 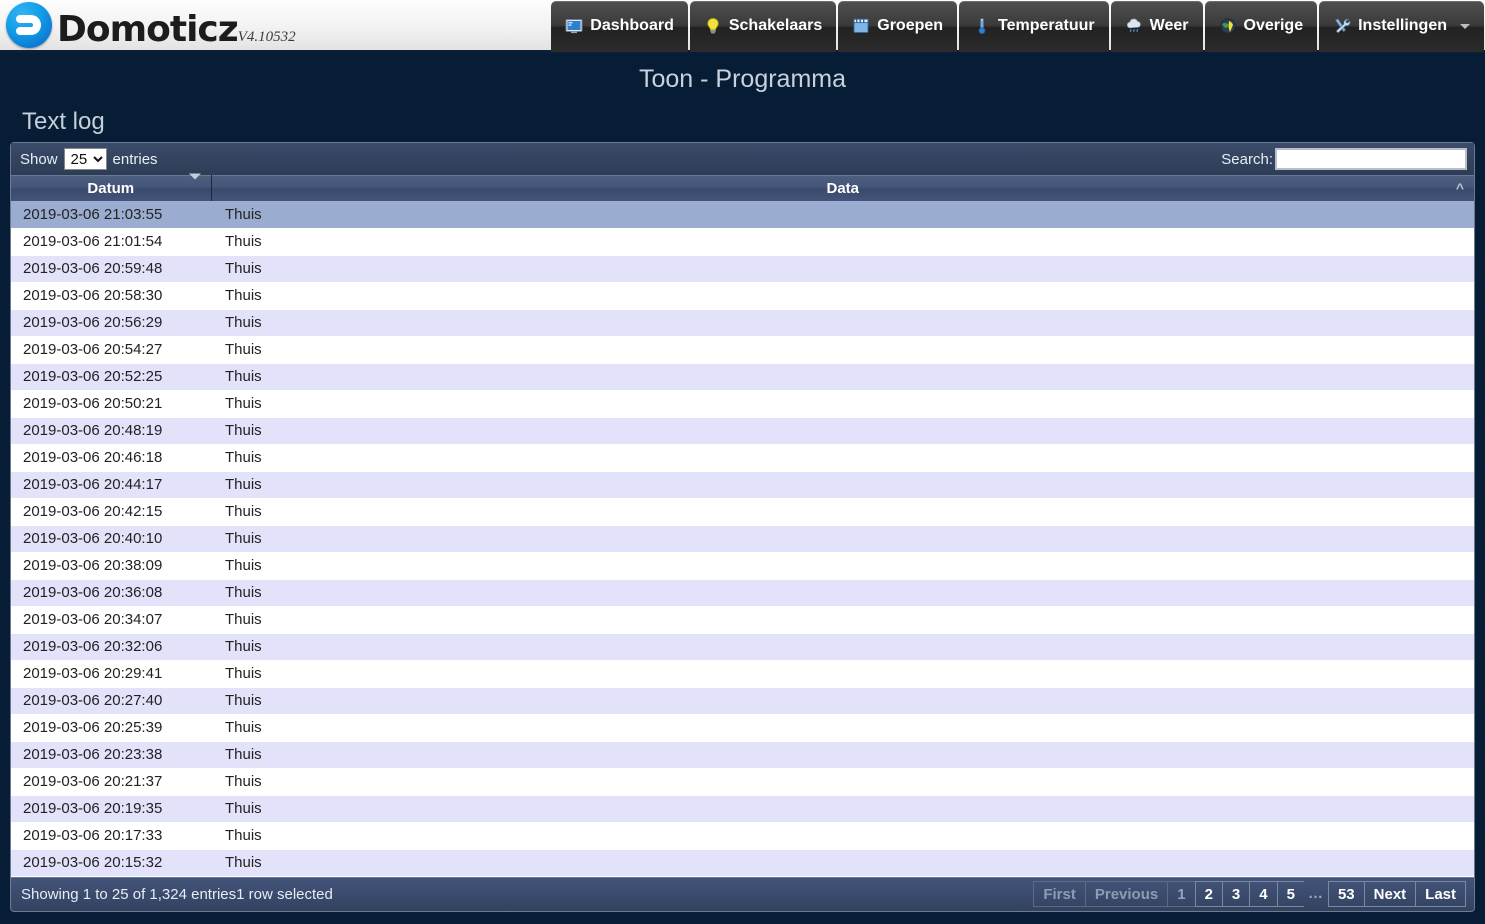 I want to click on pagination-button: 2, so click(x=1208, y=894).